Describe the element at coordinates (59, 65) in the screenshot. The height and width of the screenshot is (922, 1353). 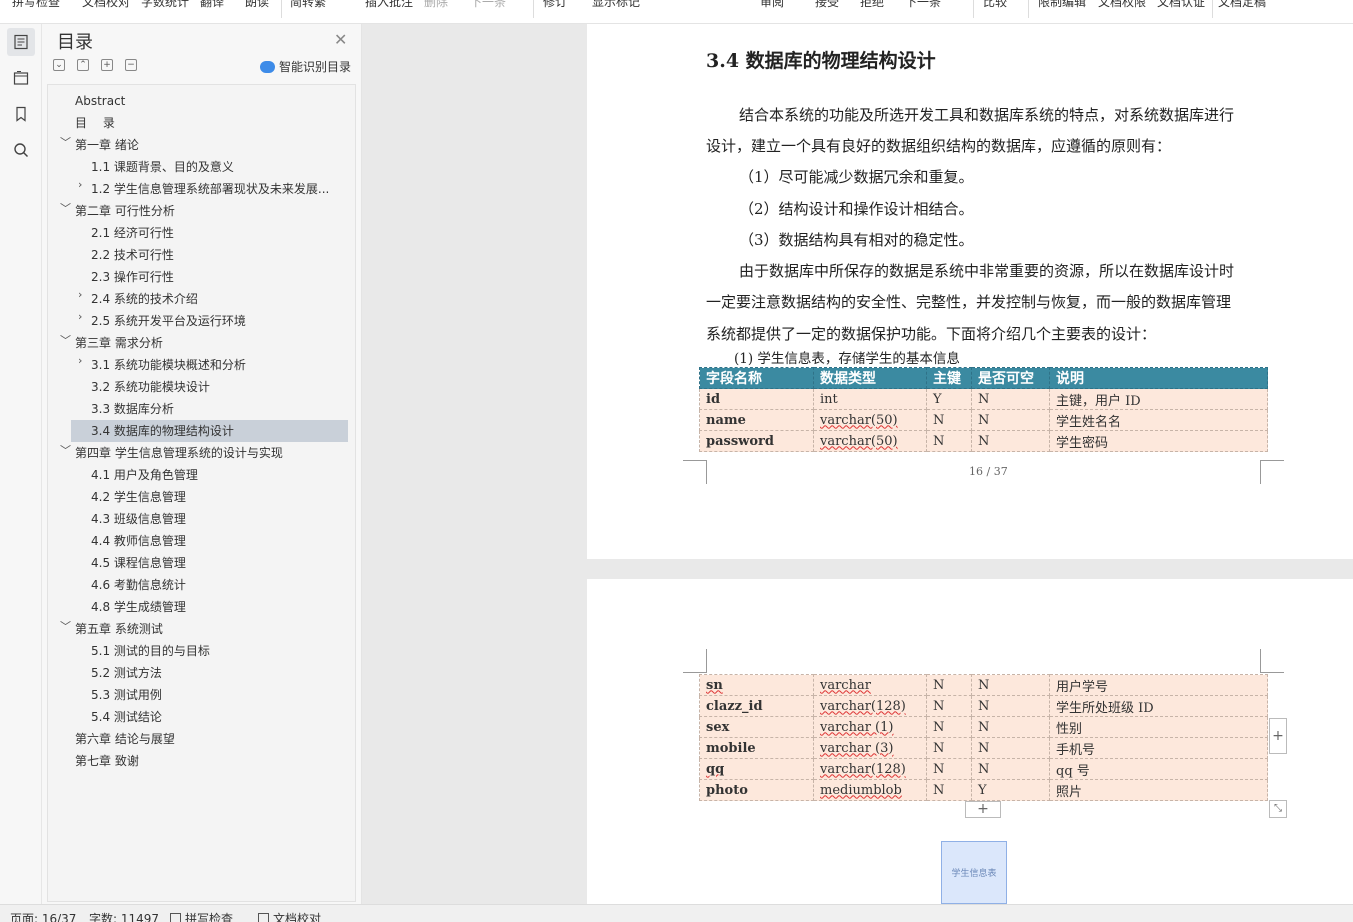
I see `collapse-all-icon: ⌄` at that location.